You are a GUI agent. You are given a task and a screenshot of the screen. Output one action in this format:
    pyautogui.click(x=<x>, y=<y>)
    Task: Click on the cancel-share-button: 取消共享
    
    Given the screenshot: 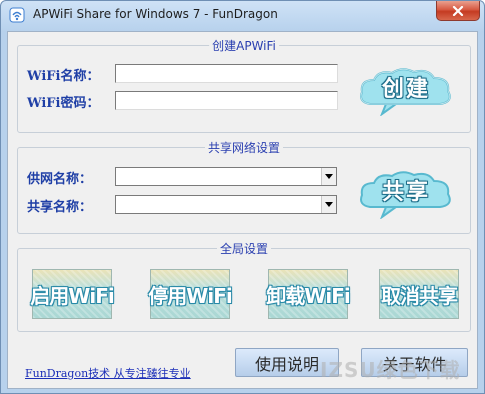 What is the action you would take?
    pyautogui.click(x=419, y=294)
    